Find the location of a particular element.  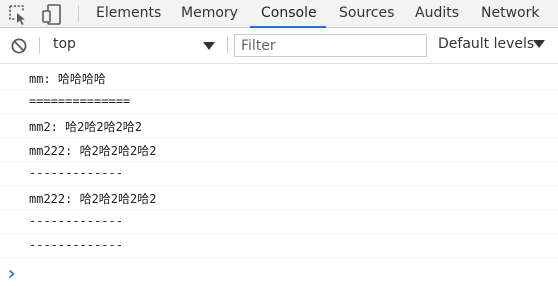

chevron-right-icon is located at coordinates (12, 271).